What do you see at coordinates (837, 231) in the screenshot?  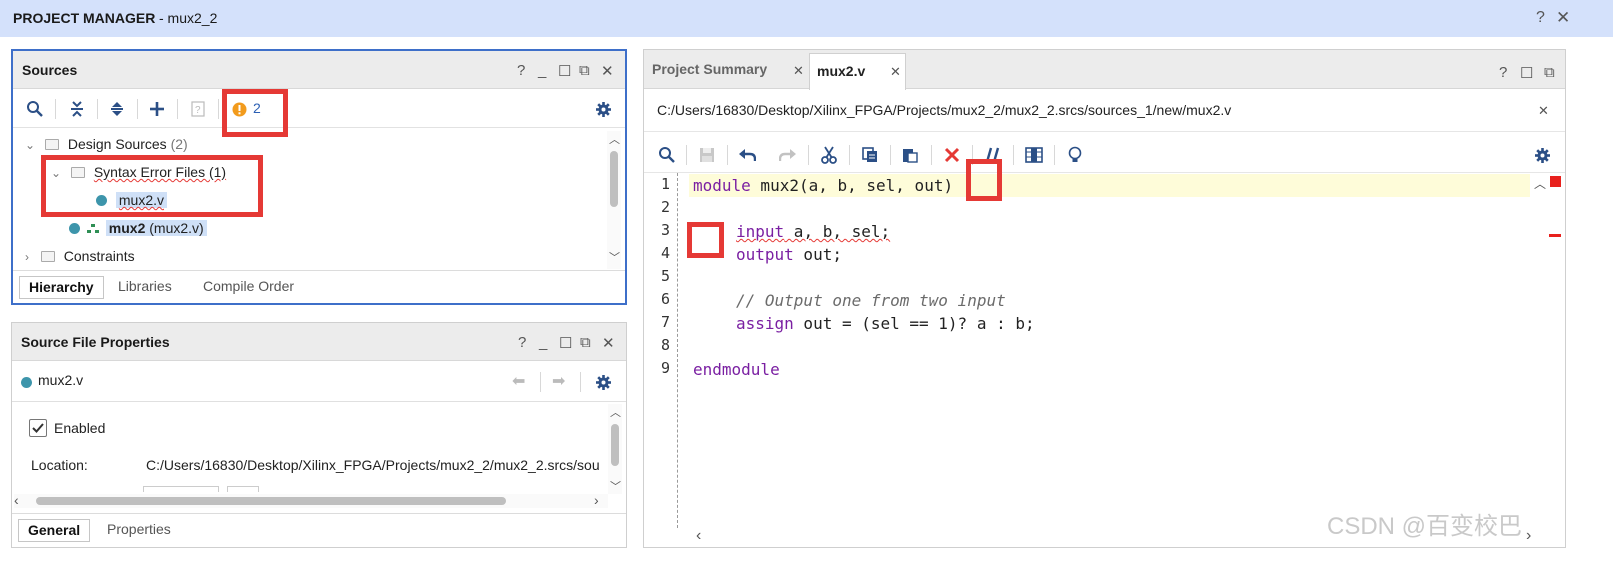 I see `code-text: a, b, sel;` at bounding box center [837, 231].